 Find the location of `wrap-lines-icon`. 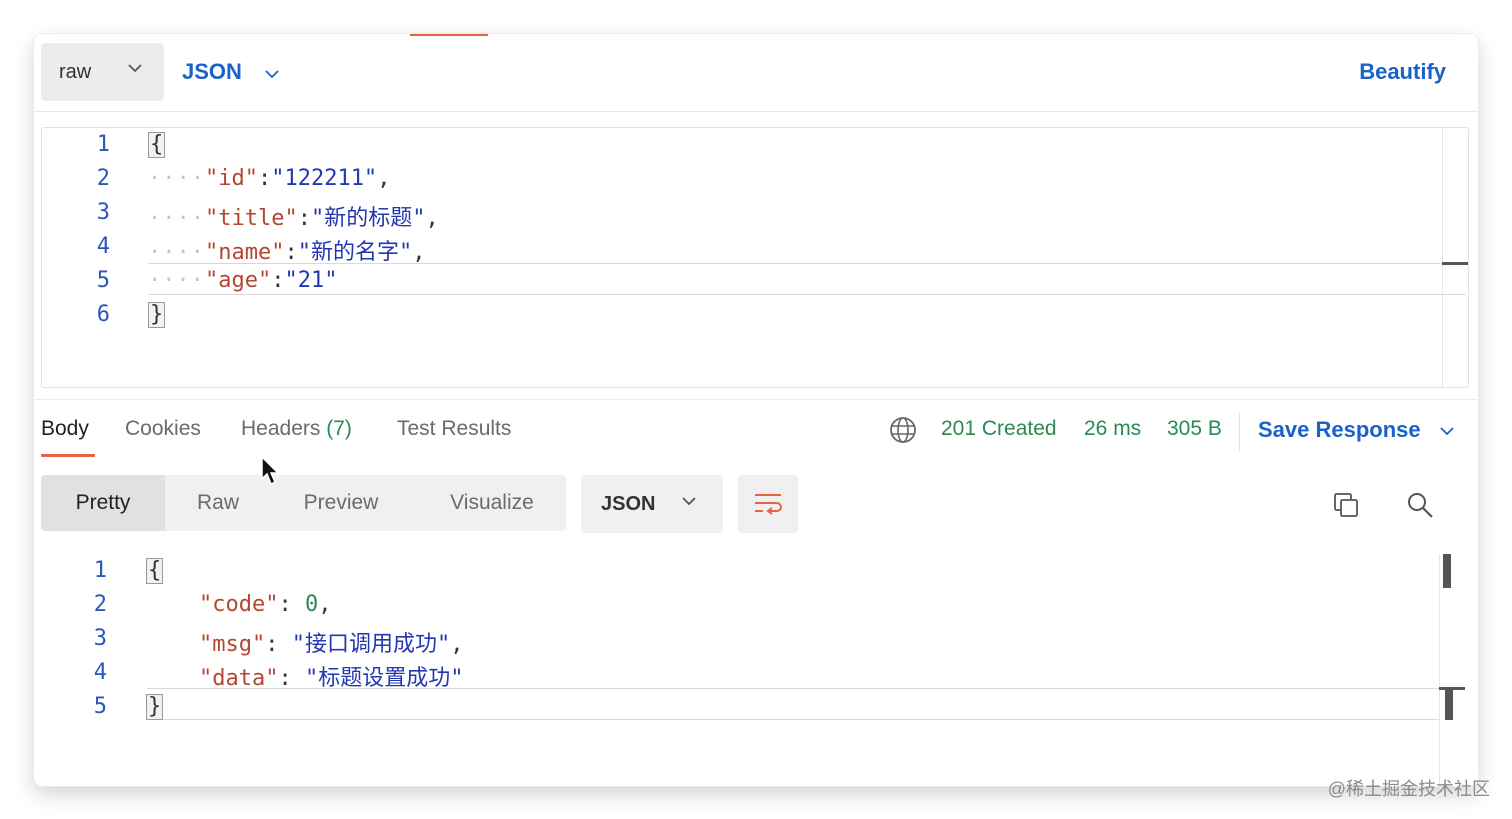

wrap-lines-icon is located at coordinates (768, 504).